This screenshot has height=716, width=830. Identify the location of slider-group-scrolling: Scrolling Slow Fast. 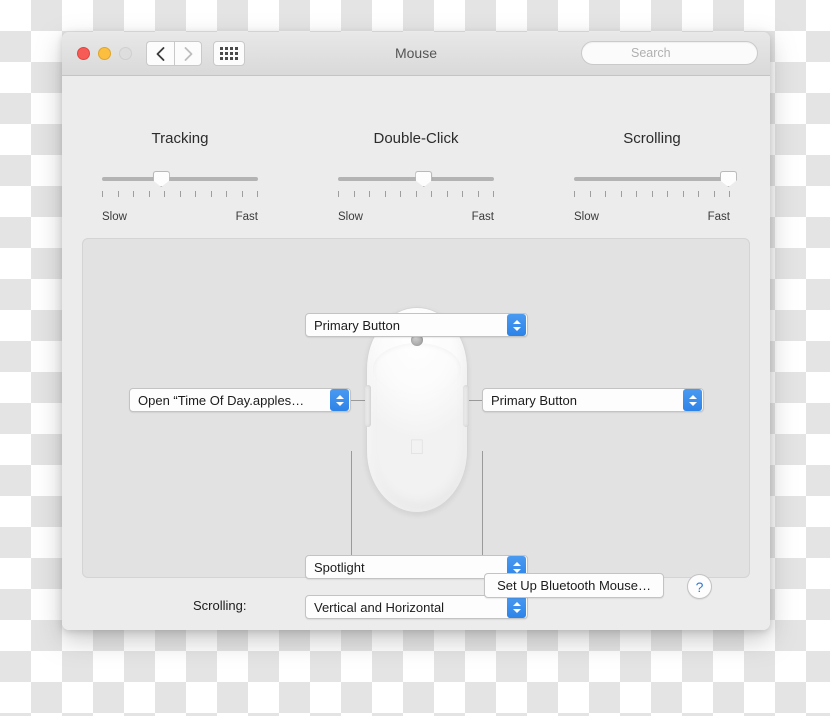
(652, 176).